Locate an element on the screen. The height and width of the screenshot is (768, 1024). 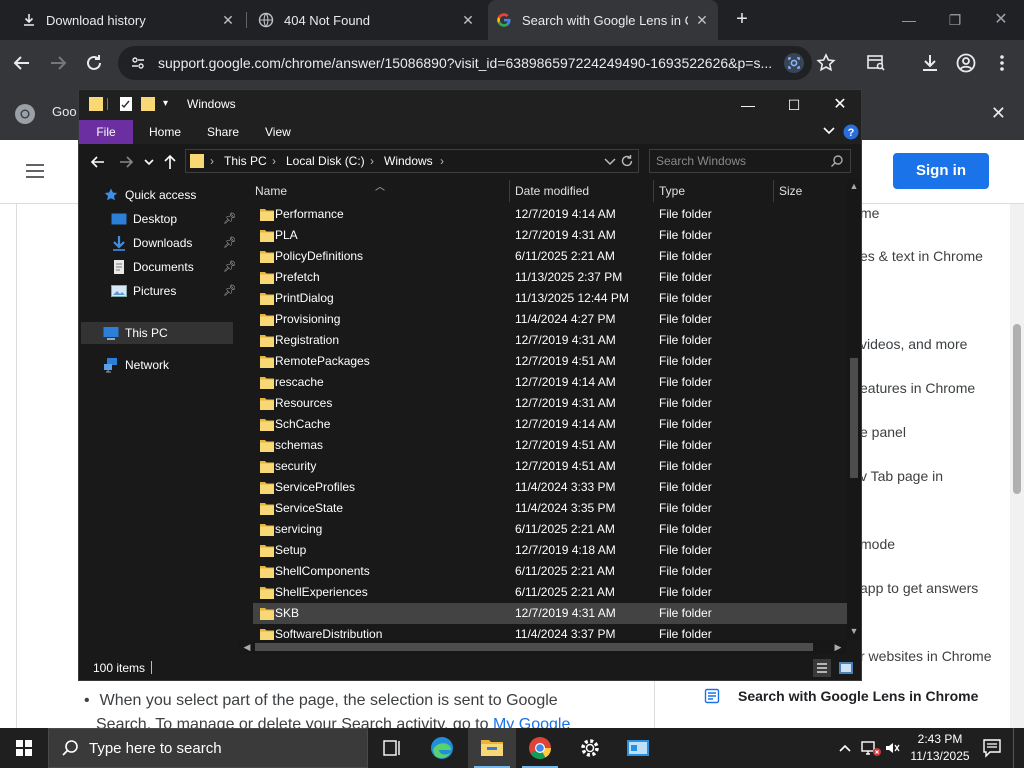
file-row: Performance 12/7/2019 4:14 AM File folder is located at coordinates (550, 214).